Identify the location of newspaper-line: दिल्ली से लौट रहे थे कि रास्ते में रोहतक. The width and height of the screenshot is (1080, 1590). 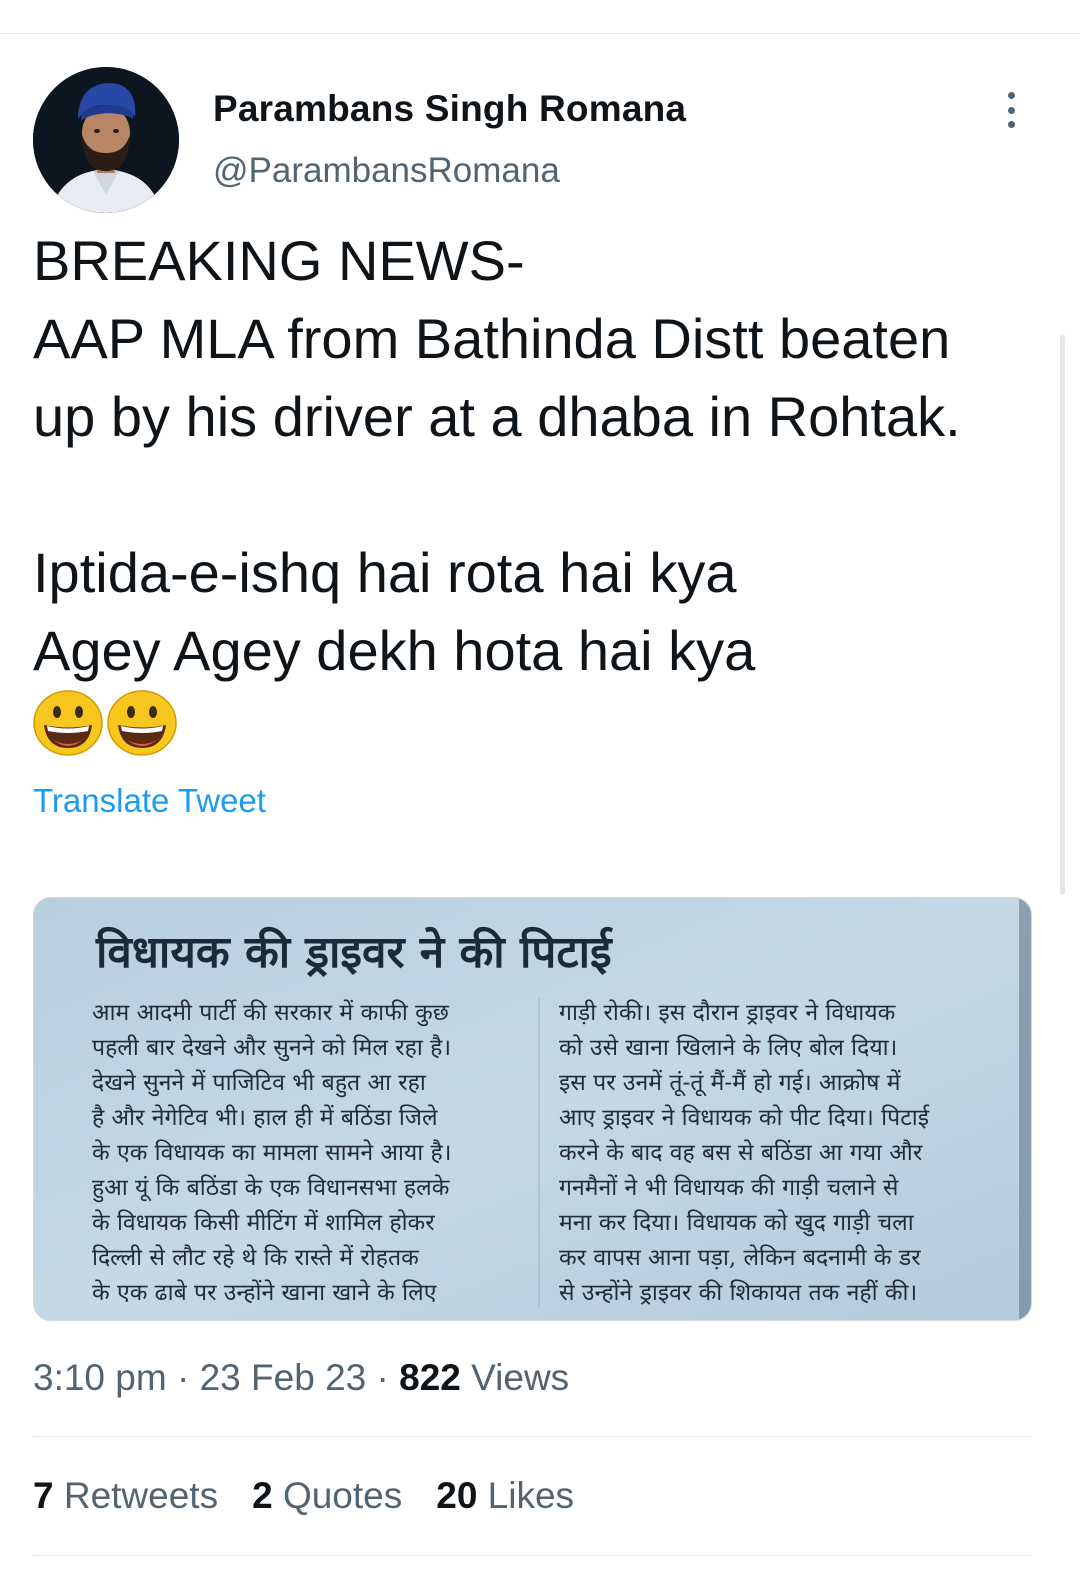
(255, 1258).